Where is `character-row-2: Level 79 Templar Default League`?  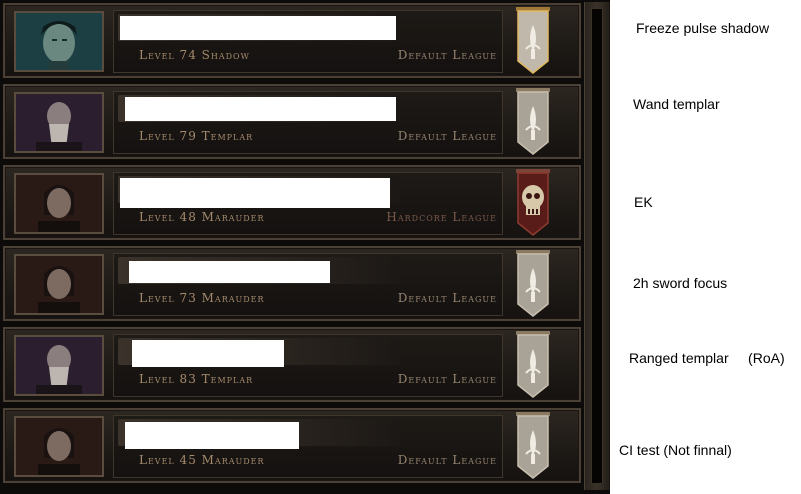 character-row-2: Level 79 Templar Default League is located at coordinates (292, 121).